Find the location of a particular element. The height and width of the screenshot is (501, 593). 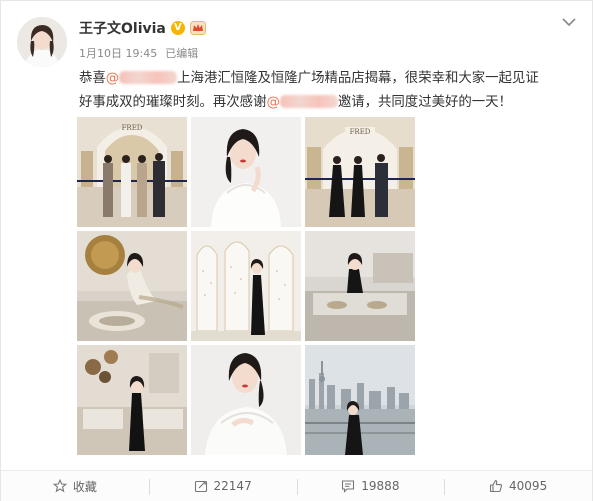

crown-icon is located at coordinates (197, 28).